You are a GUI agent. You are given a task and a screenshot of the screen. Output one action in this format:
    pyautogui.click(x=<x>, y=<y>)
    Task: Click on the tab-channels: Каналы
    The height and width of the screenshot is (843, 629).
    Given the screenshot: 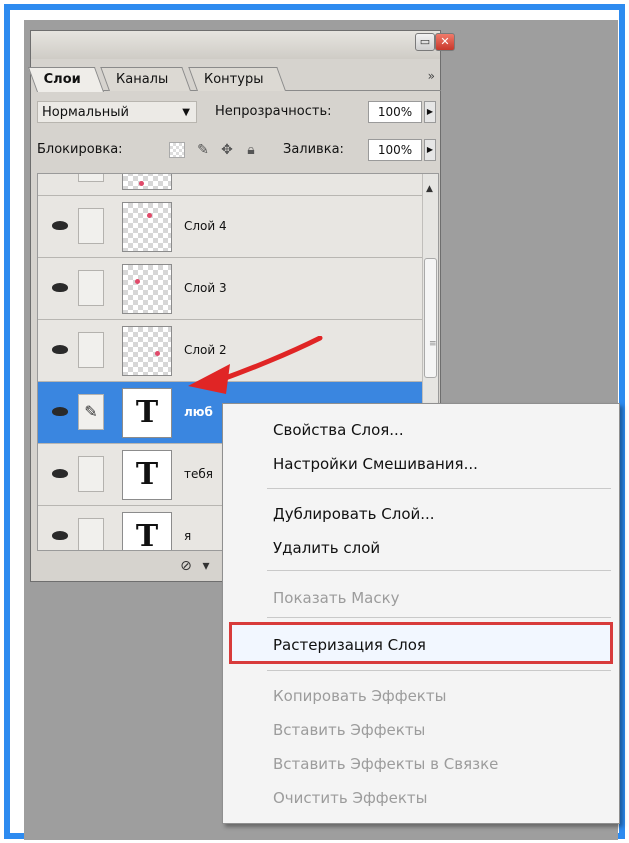 What is the action you would take?
    pyautogui.click(x=146, y=79)
    